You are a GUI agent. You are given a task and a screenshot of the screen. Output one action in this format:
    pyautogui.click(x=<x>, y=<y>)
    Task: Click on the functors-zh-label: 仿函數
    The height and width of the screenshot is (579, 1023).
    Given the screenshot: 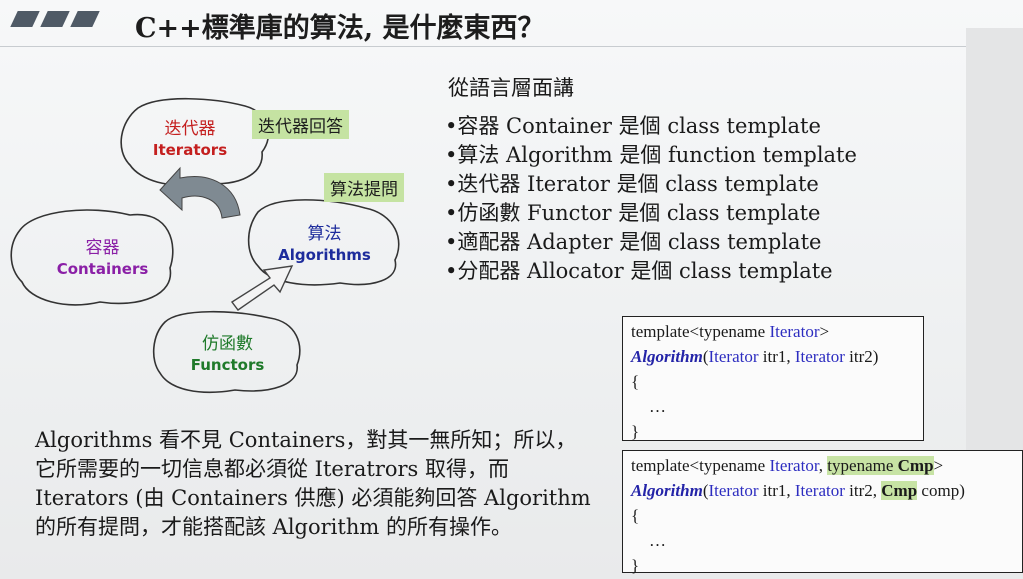 What is the action you would take?
    pyautogui.click(x=227, y=344)
    